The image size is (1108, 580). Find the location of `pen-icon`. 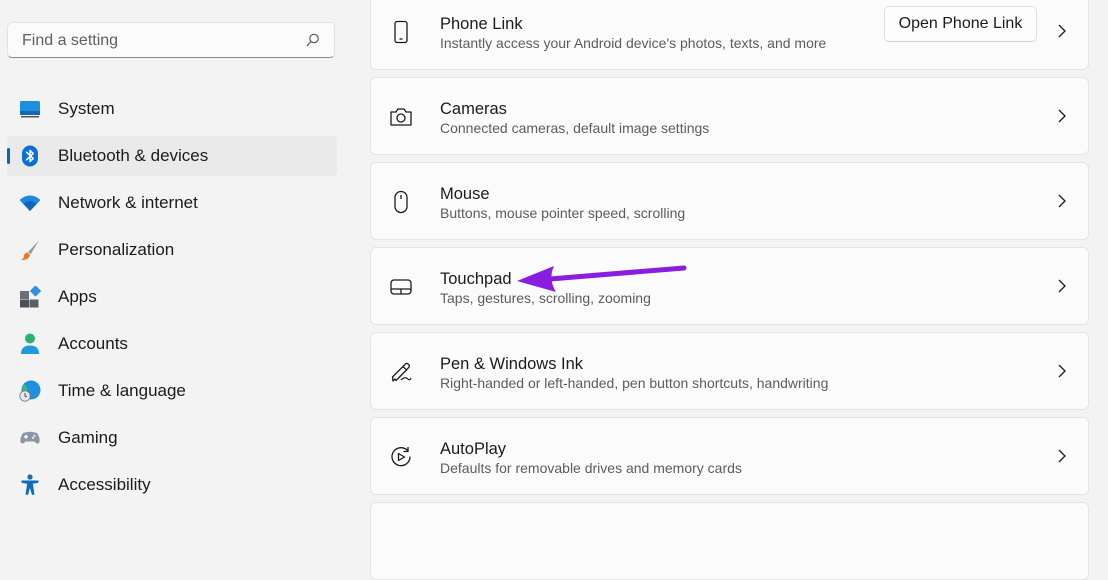

pen-icon is located at coordinates (401, 372).